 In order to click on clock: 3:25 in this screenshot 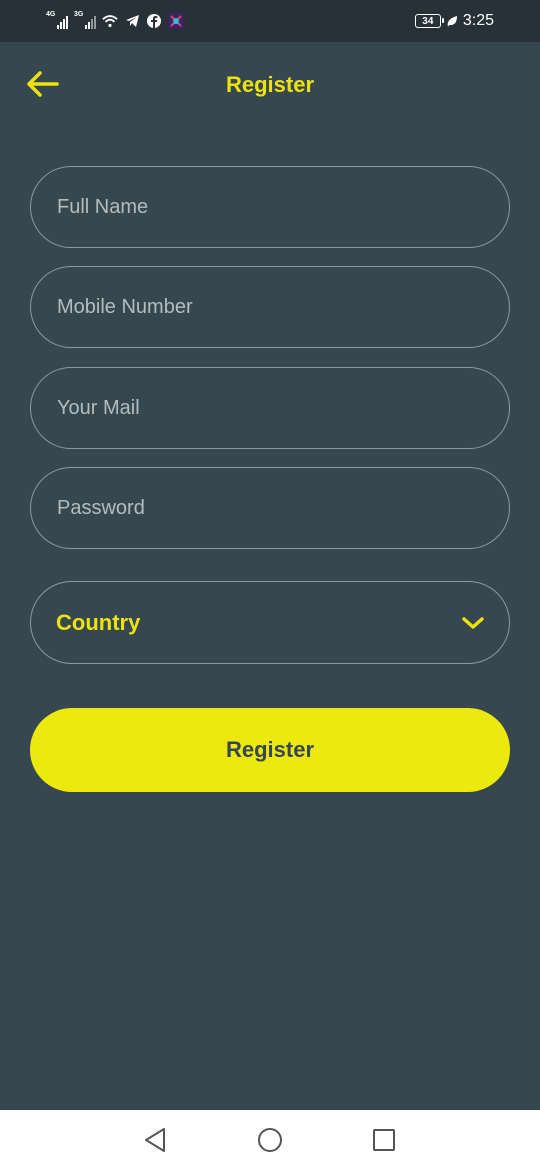, I will do `click(478, 20)`.